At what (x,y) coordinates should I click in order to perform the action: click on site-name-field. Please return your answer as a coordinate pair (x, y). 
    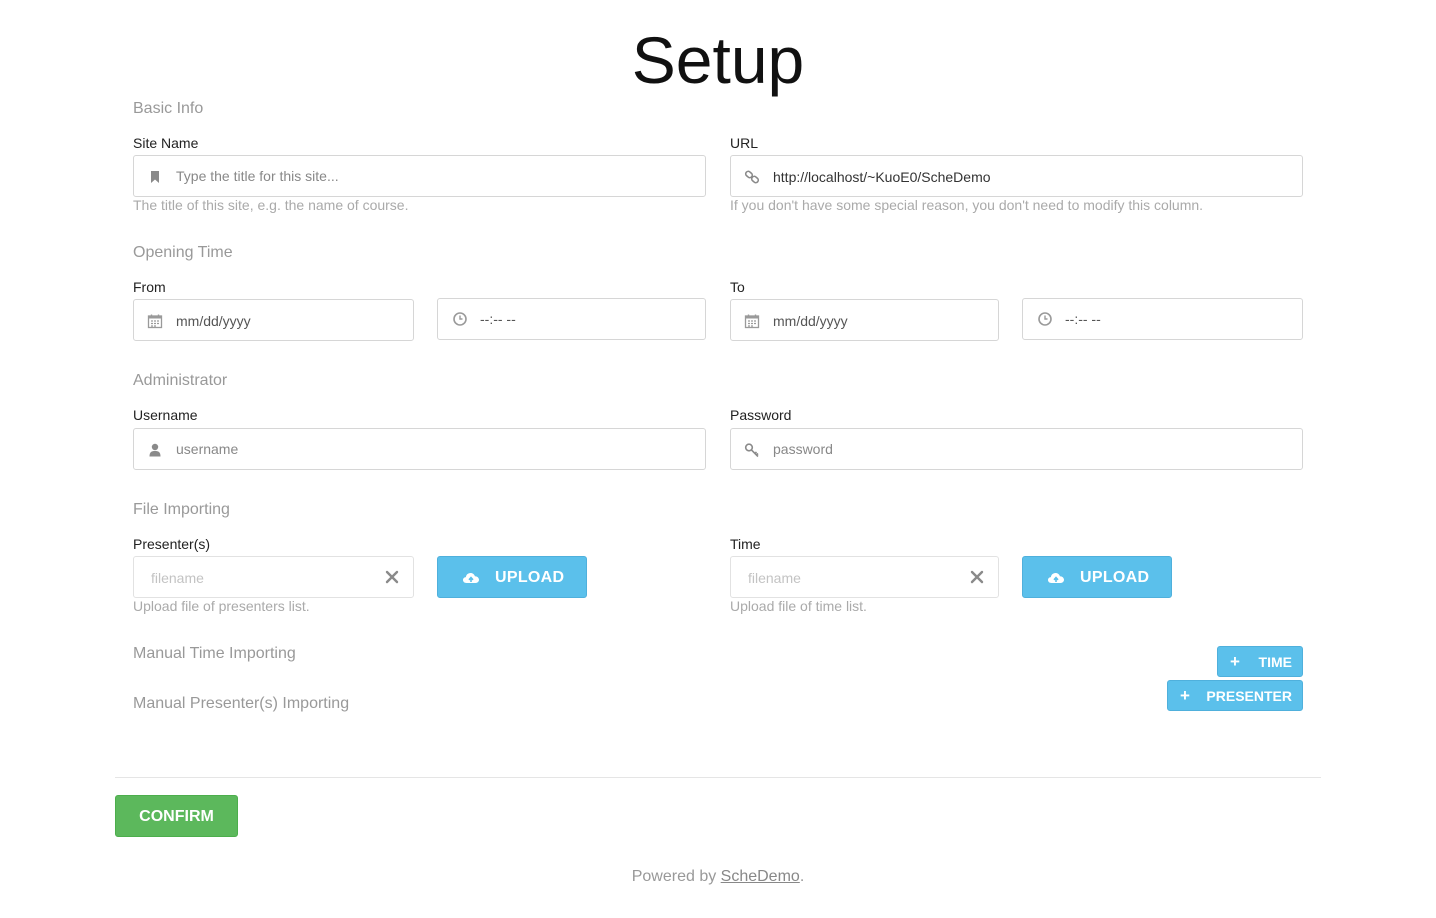
    Looking at the image, I should click on (419, 176).